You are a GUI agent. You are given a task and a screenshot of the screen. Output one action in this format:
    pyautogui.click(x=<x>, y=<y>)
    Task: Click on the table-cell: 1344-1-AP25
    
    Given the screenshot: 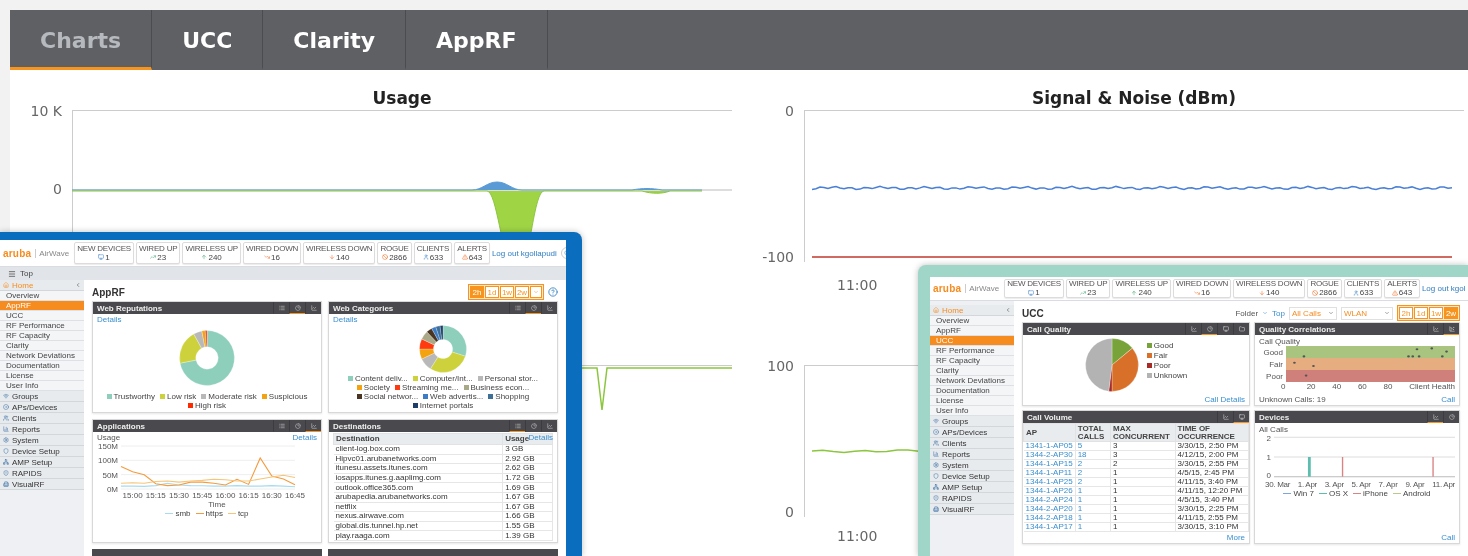 What is the action you would take?
    pyautogui.click(x=1049, y=482)
    